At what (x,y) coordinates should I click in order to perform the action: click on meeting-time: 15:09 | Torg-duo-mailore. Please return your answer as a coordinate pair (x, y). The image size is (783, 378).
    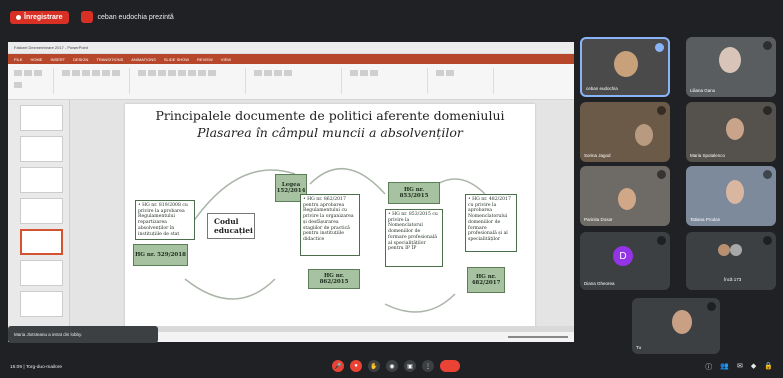
    Looking at the image, I should click on (36, 367).